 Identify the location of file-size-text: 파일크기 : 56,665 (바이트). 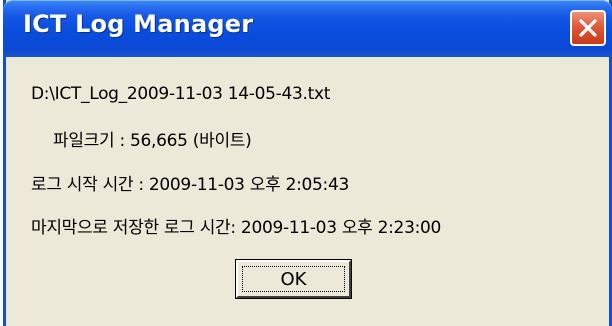
(152, 141).